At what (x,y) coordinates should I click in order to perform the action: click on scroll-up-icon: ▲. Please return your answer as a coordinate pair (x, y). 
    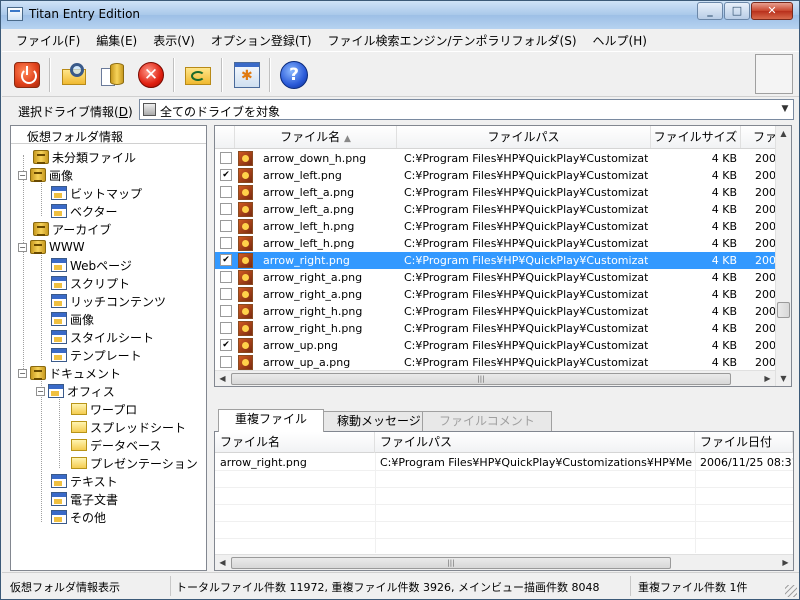
    Looking at the image, I should click on (783, 133).